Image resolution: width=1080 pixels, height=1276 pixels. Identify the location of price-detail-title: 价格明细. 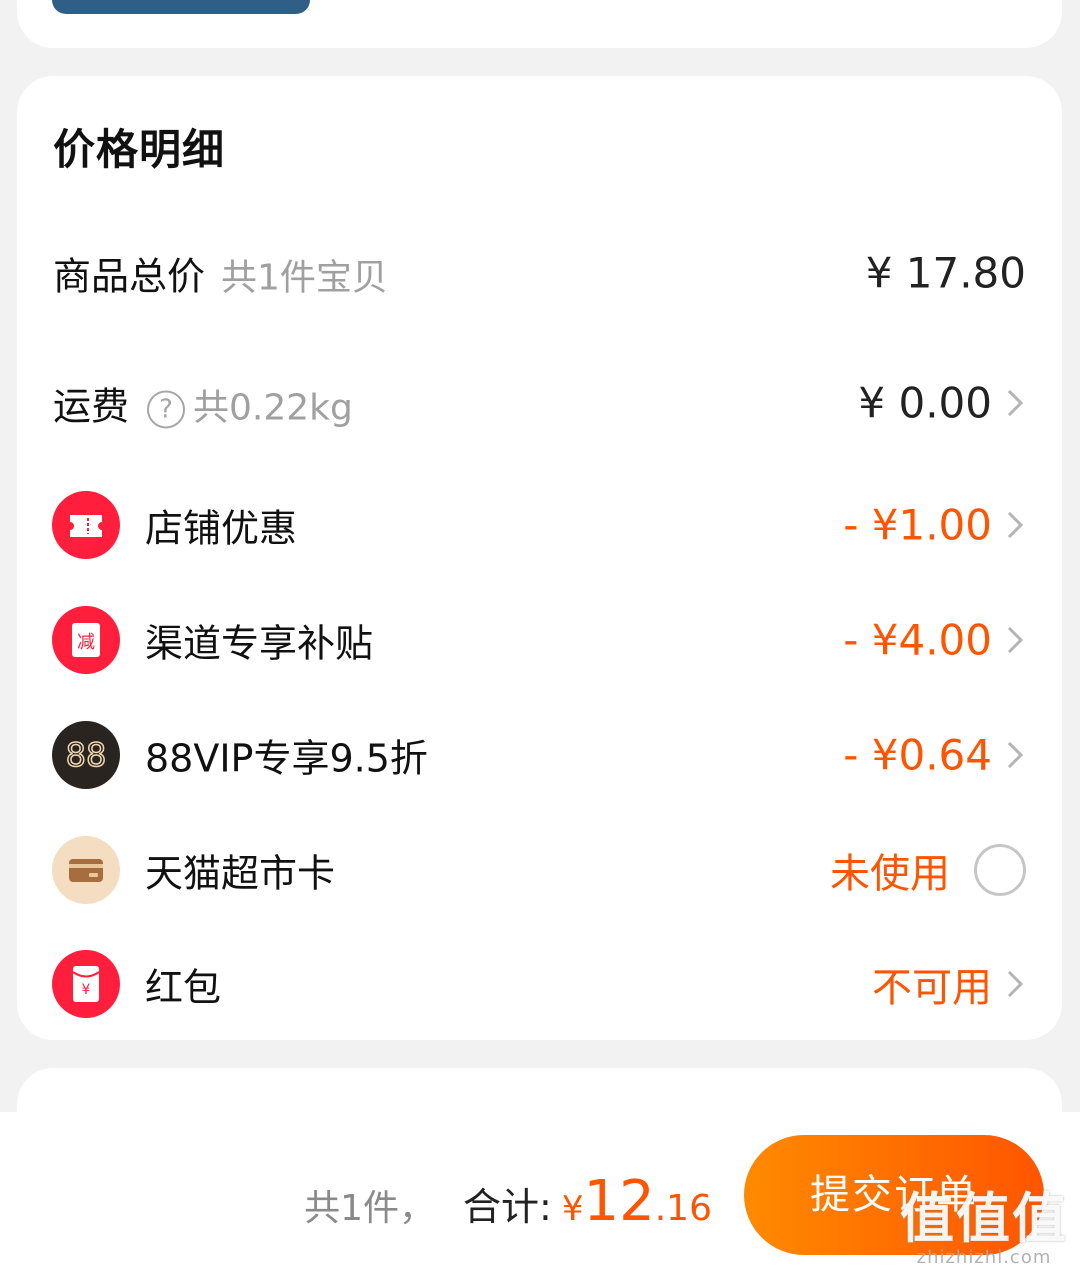
(139, 149).